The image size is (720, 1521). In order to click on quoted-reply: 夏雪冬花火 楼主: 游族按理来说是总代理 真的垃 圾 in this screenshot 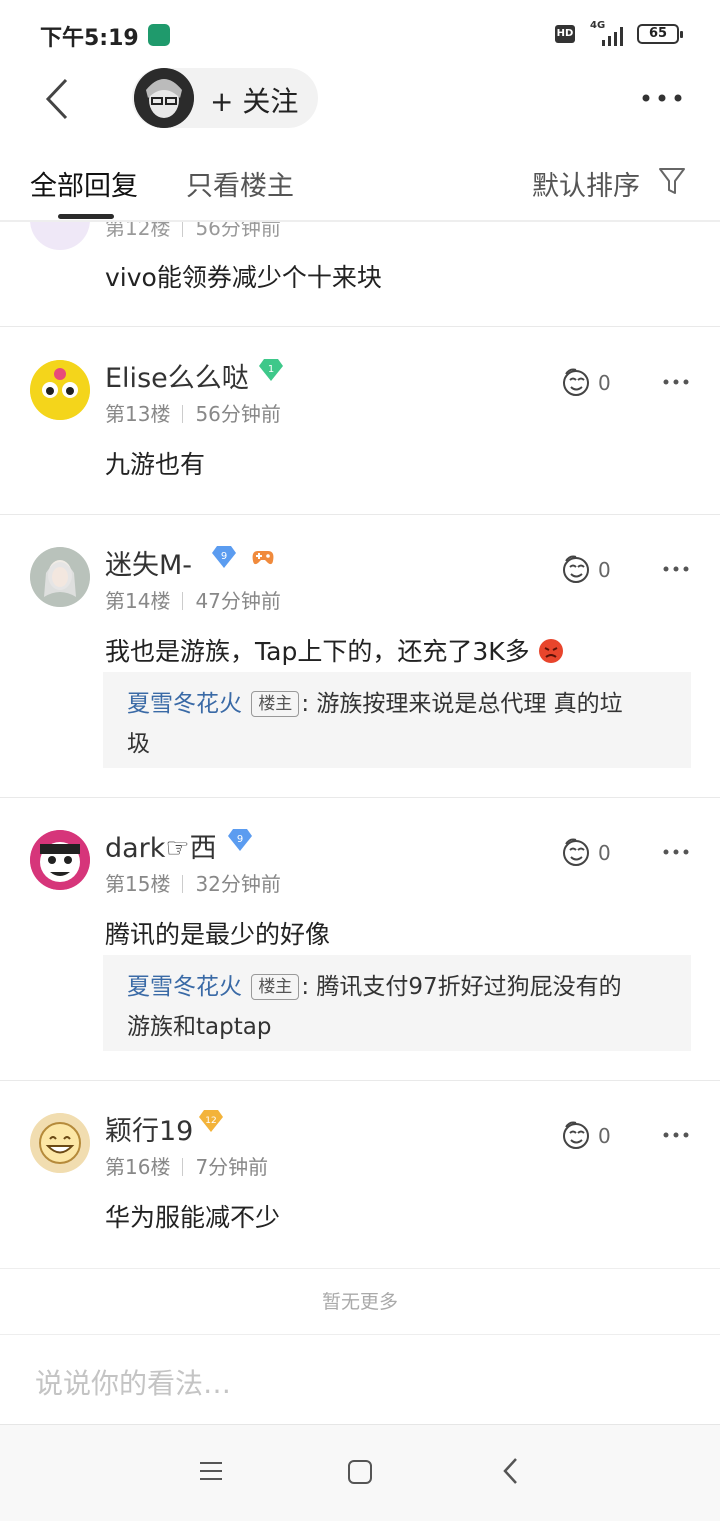, I will do `click(397, 720)`.